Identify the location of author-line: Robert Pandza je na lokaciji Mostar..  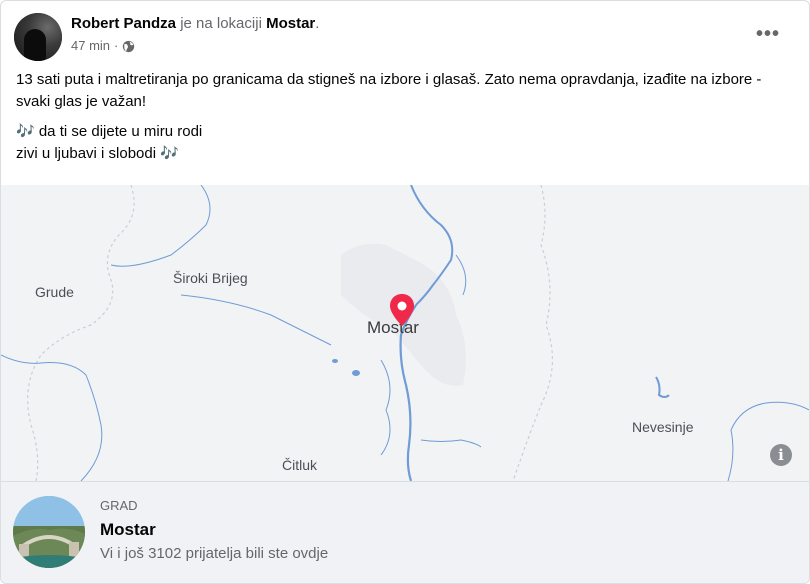
(195, 24).